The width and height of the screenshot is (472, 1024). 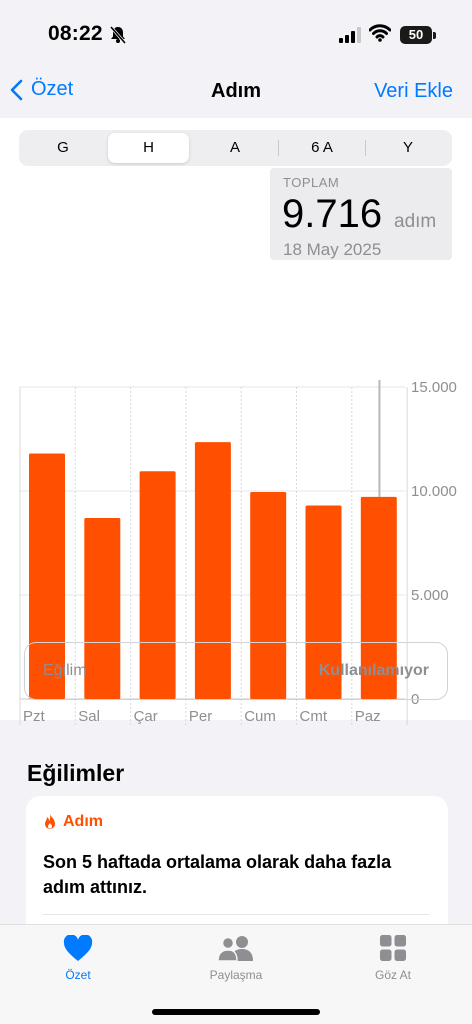 What do you see at coordinates (75, 33) in the screenshot?
I see `status-time: 08:22` at bounding box center [75, 33].